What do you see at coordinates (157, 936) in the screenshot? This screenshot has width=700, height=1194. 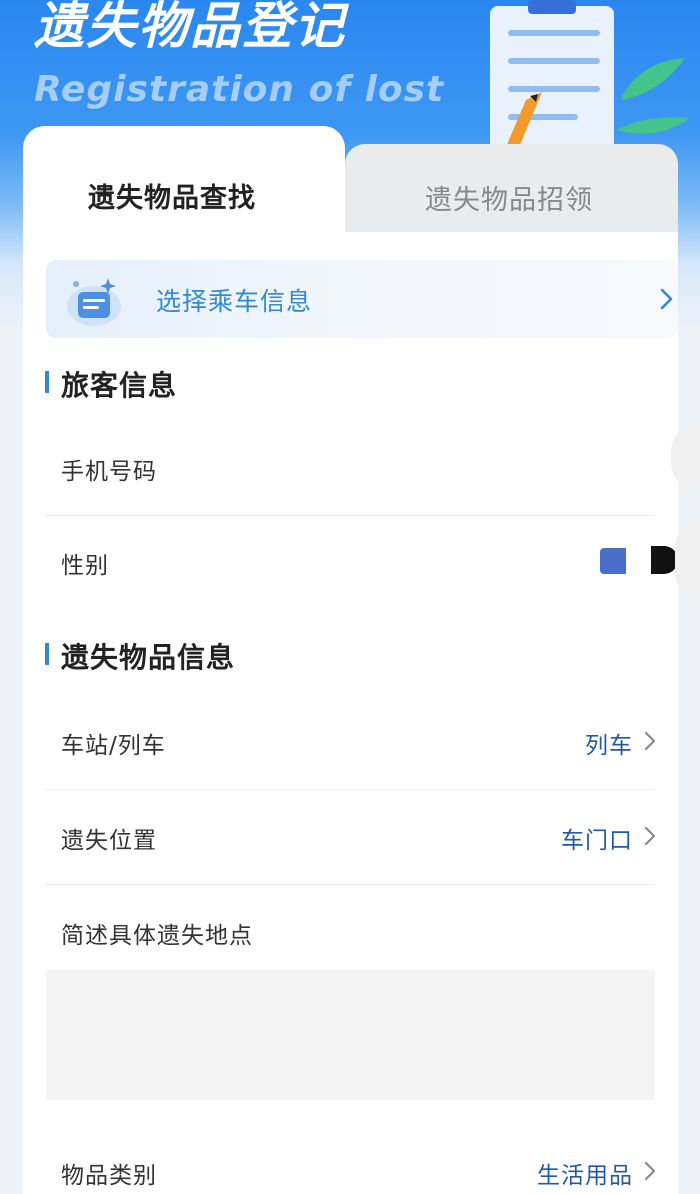 I see `description-label: 简述具体遗失地点` at bounding box center [157, 936].